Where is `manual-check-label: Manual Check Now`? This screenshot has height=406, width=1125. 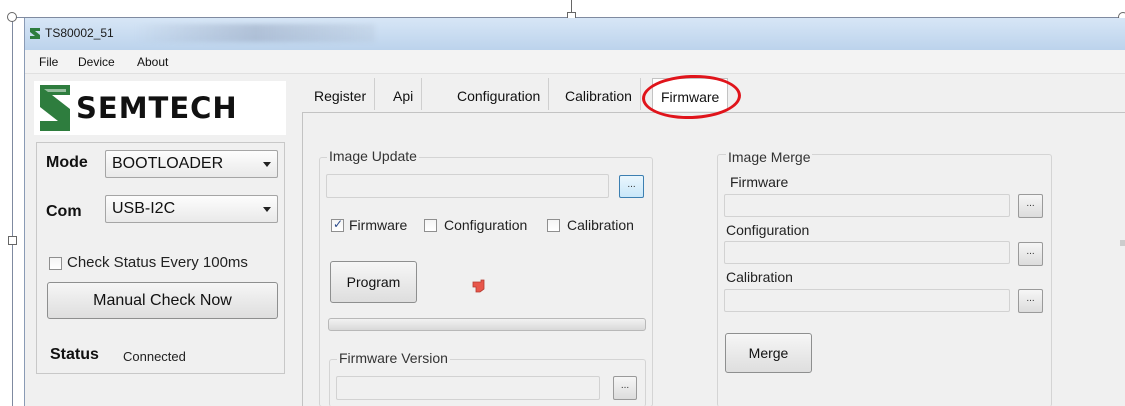
manual-check-label: Manual Check Now is located at coordinates (162, 300).